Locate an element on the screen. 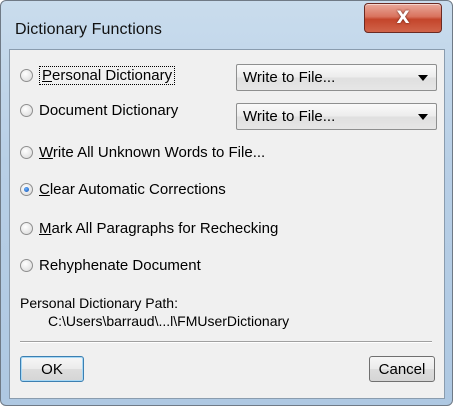 Image resolution: width=455 pixels, height=408 pixels. radio-label-rehyphenate-document: Rehyphenate Document is located at coordinates (120, 265).